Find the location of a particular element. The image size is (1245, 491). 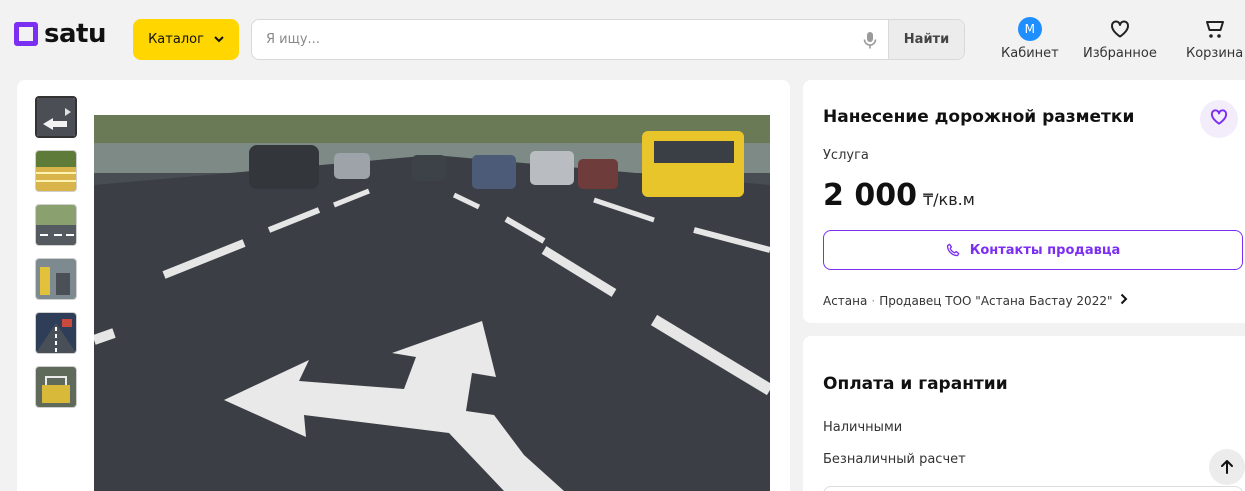

price-value: 2 000 is located at coordinates (870, 195).